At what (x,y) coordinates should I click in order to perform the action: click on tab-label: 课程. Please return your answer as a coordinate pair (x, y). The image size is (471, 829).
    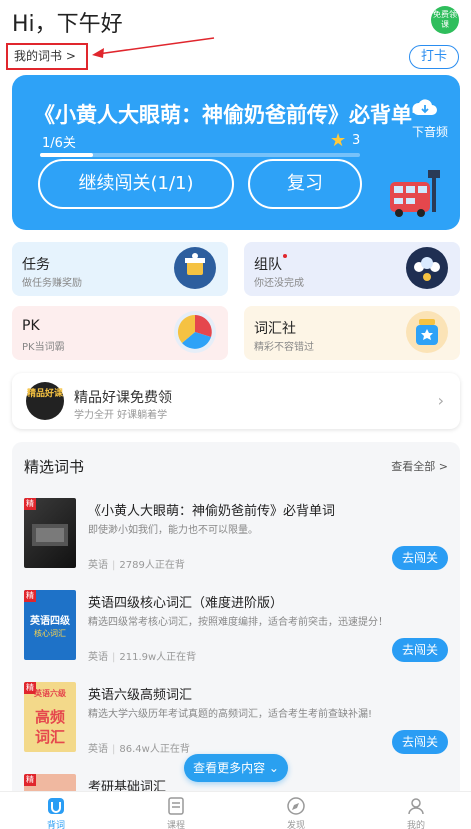
    Looking at the image, I should click on (175, 825).